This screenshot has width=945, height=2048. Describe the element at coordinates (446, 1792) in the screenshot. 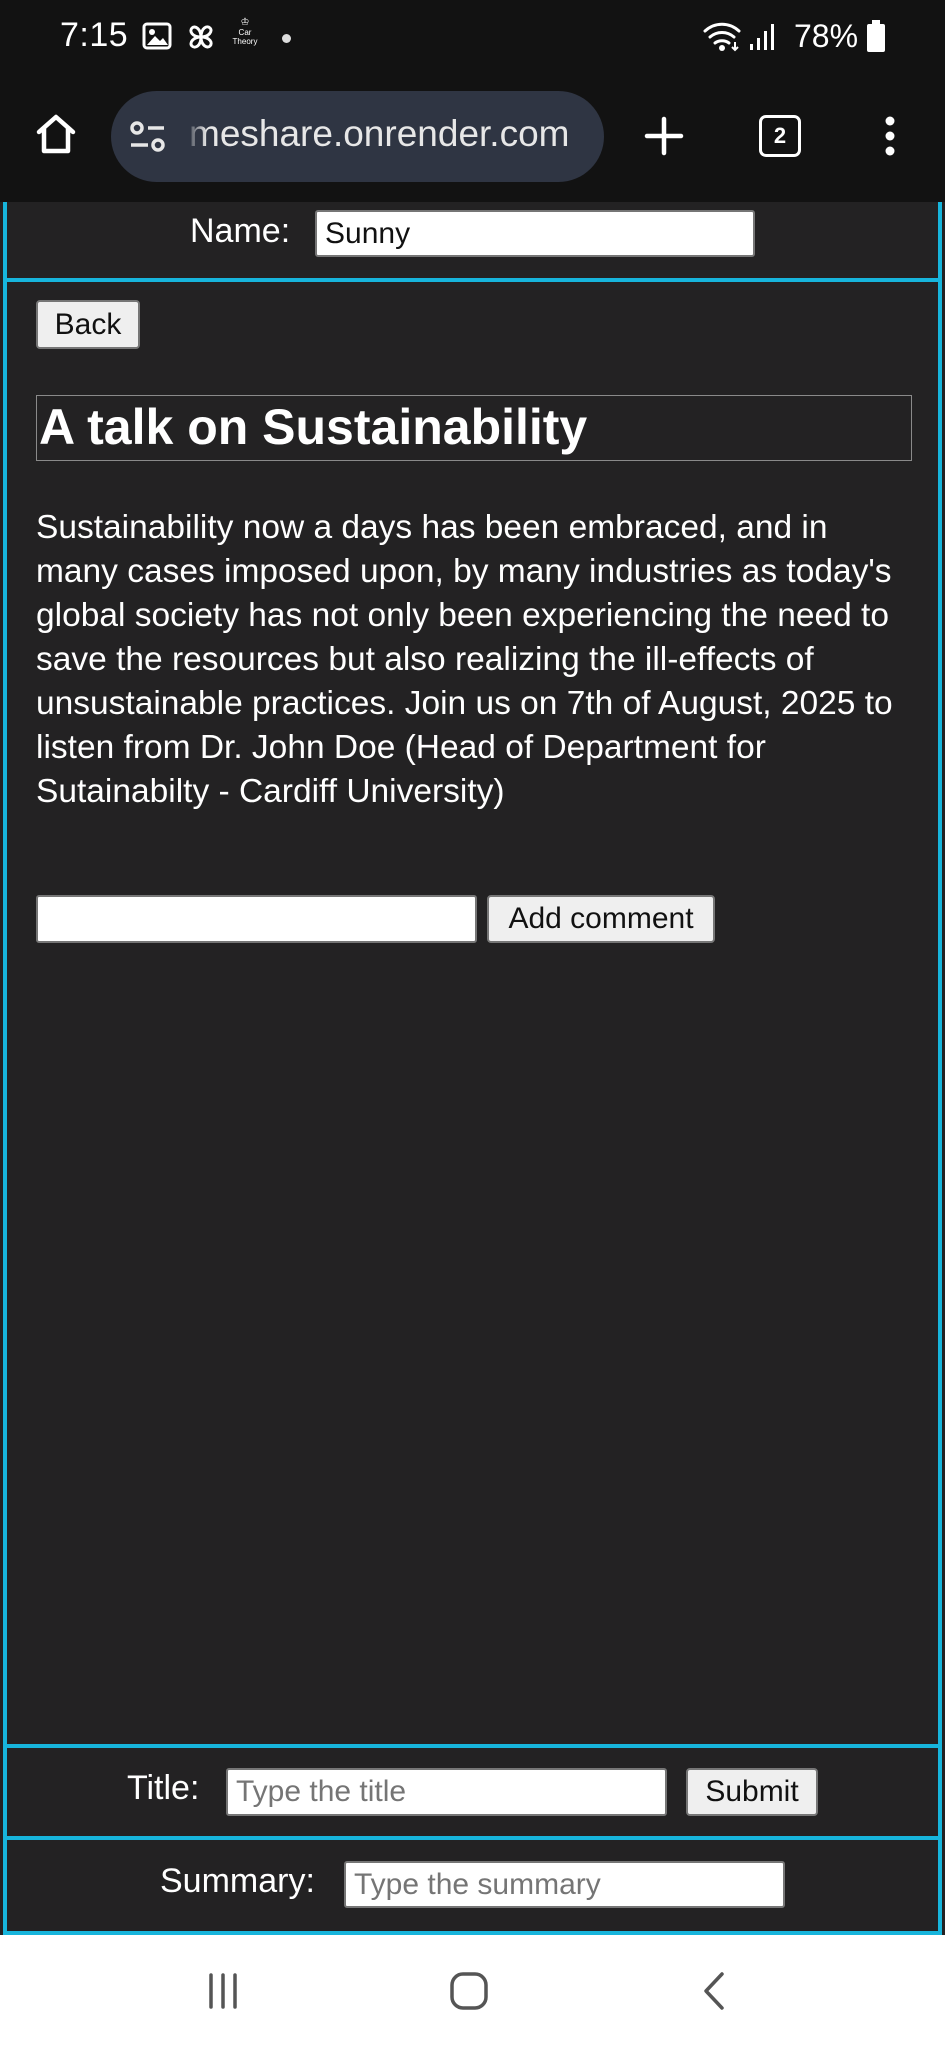

I see `title-input` at that location.